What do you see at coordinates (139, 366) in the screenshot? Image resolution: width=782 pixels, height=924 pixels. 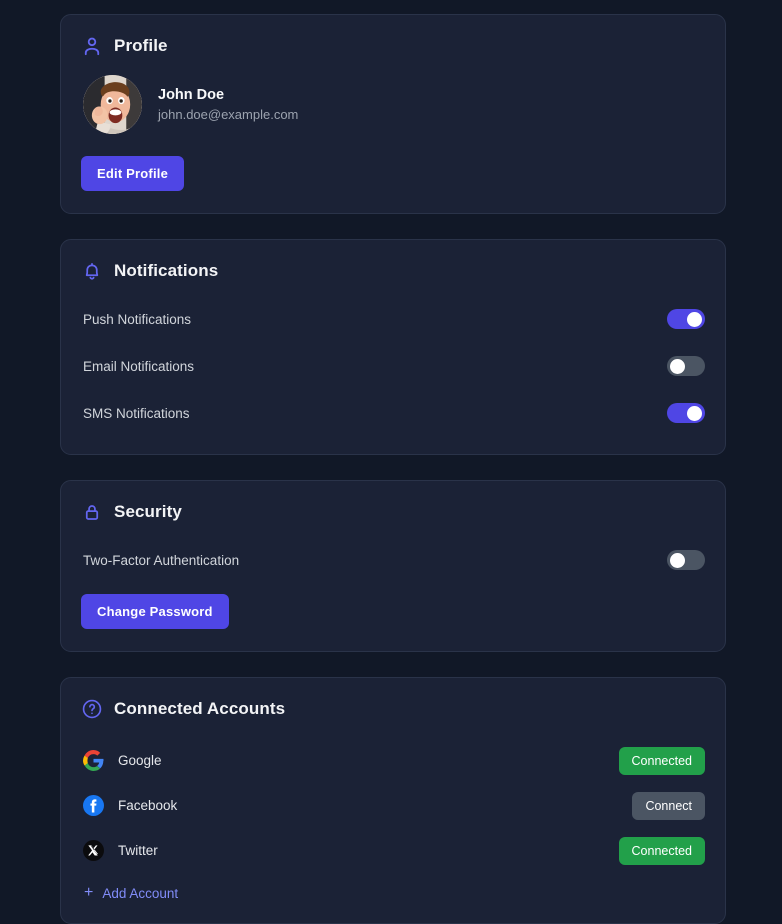 I see `setting-label: Email Notifications` at bounding box center [139, 366].